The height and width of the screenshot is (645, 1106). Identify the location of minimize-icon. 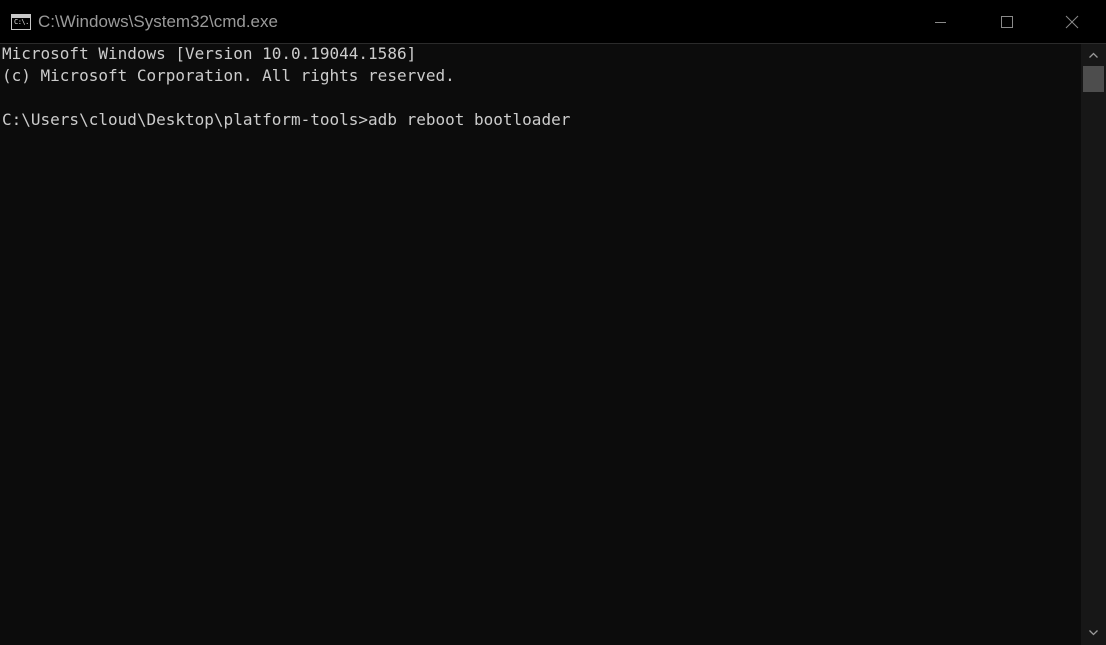
(940, 22).